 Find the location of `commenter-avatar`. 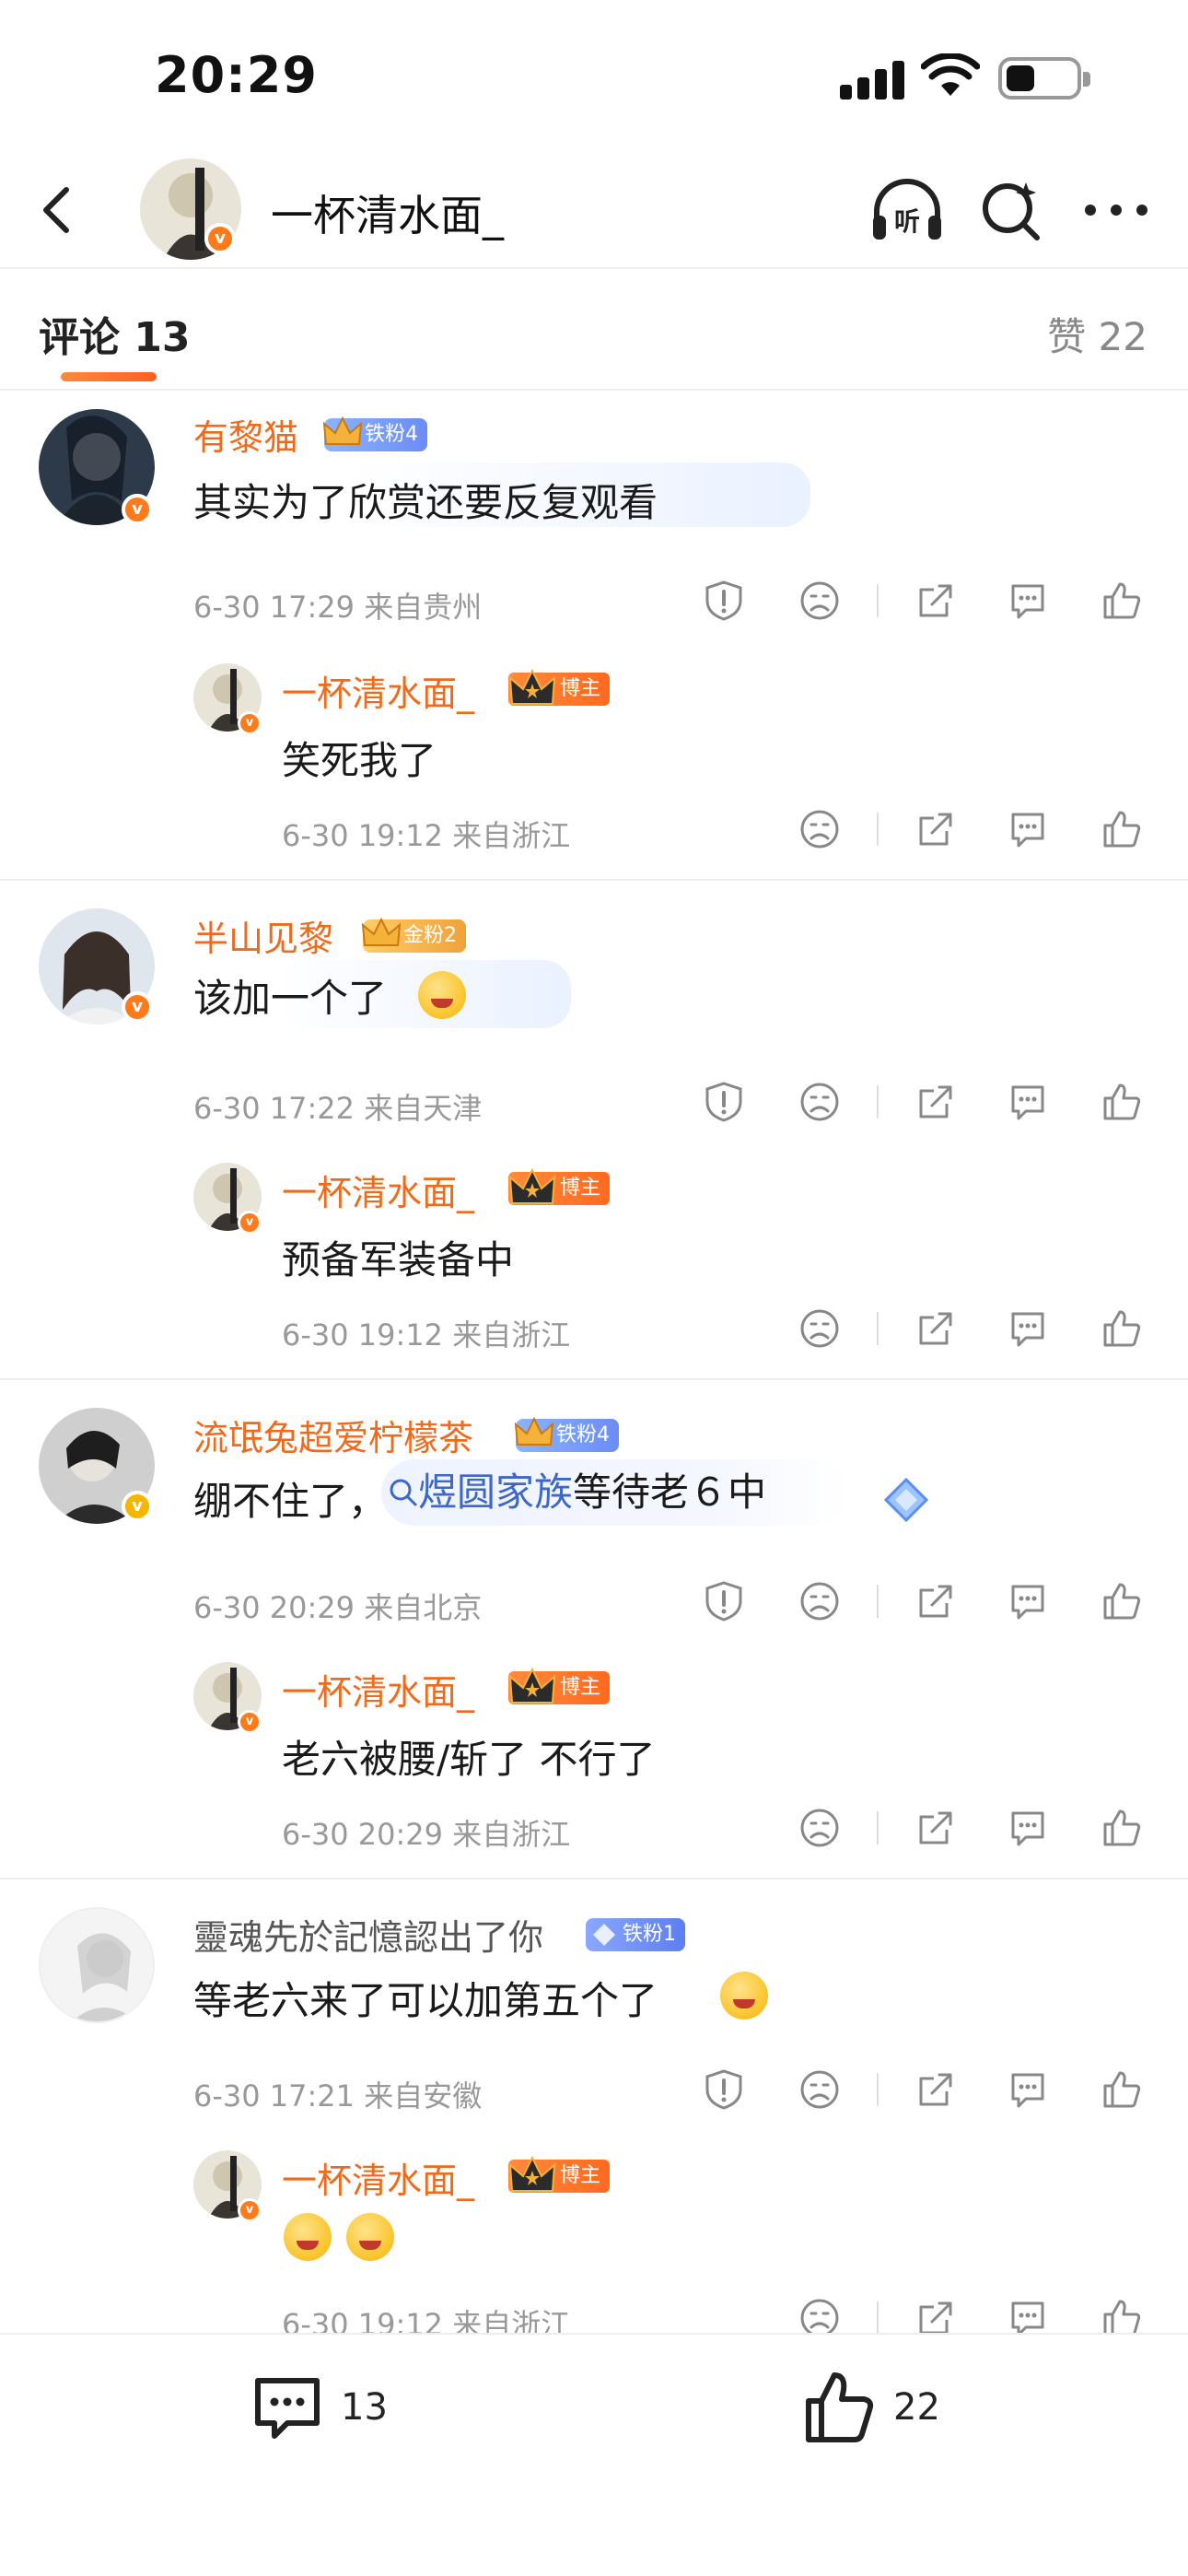

commenter-avatar is located at coordinates (97, 1965).